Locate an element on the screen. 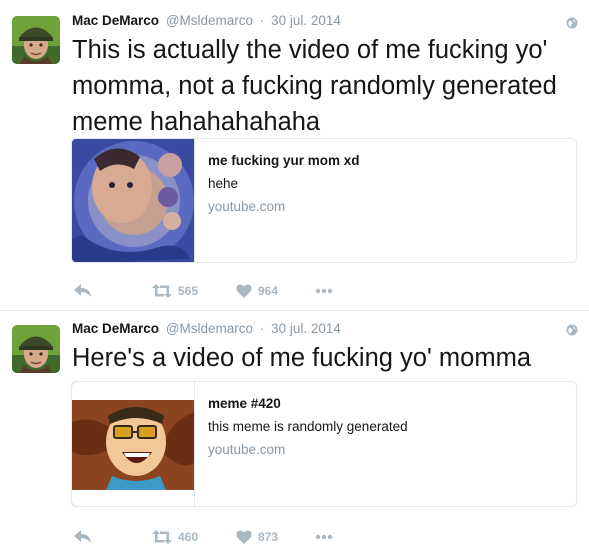 The image size is (589, 555). cartoon-character-thumbnail is located at coordinates (133, 444).